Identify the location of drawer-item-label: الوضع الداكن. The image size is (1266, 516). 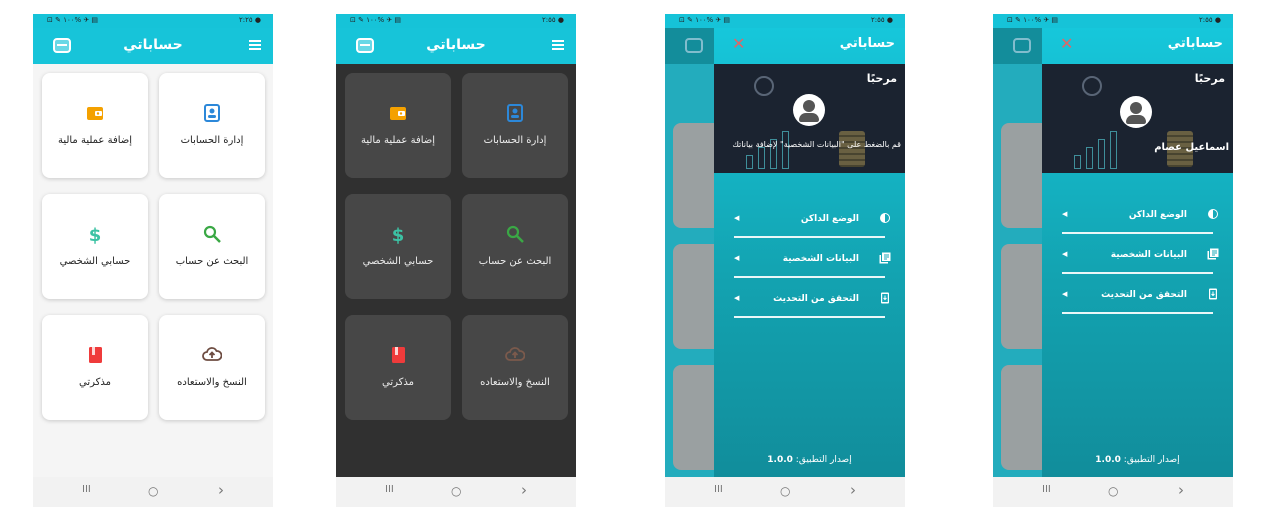
(829, 219).